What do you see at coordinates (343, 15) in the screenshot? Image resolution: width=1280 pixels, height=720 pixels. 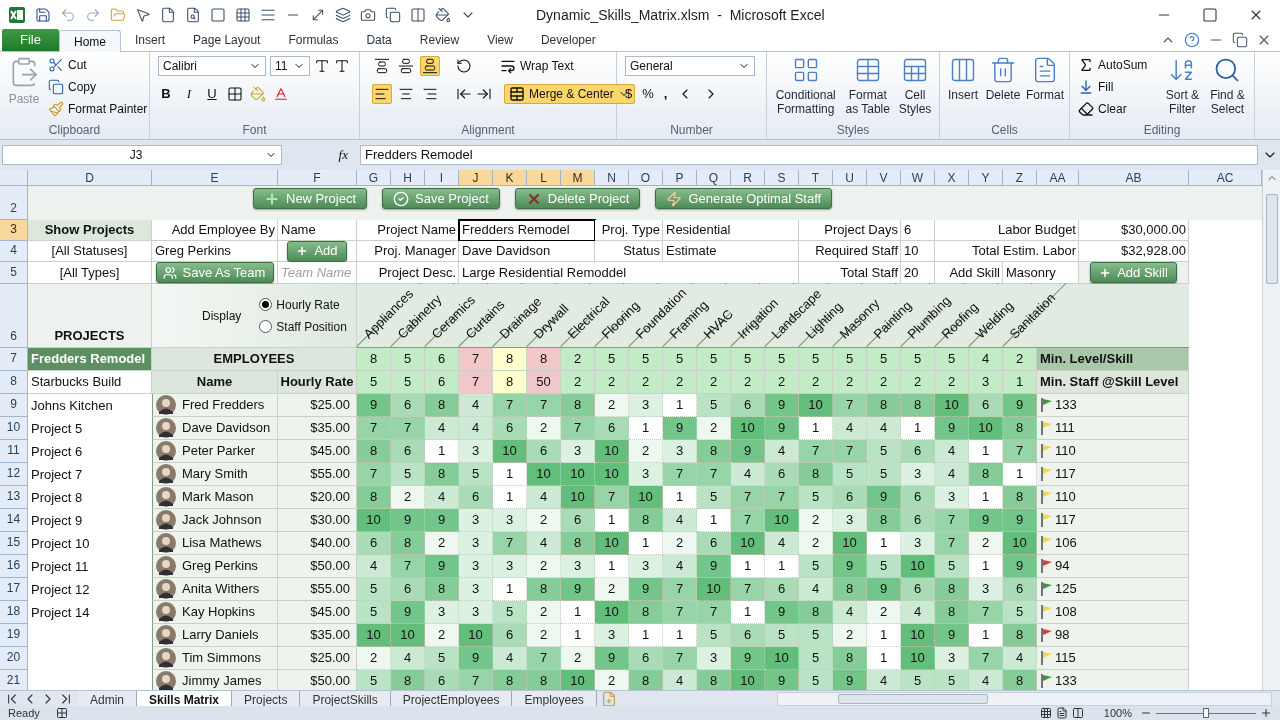 I see `shapes-icon` at bounding box center [343, 15].